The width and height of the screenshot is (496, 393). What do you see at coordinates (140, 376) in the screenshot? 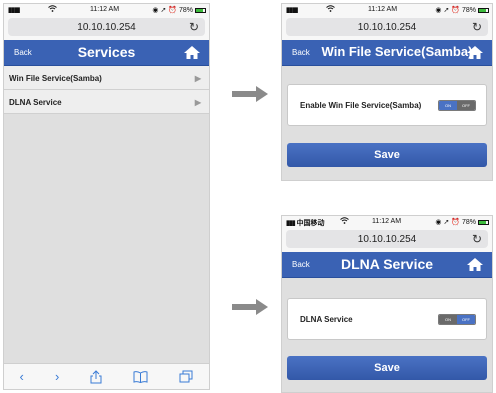
I see `bookmarks-icon` at bounding box center [140, 376].